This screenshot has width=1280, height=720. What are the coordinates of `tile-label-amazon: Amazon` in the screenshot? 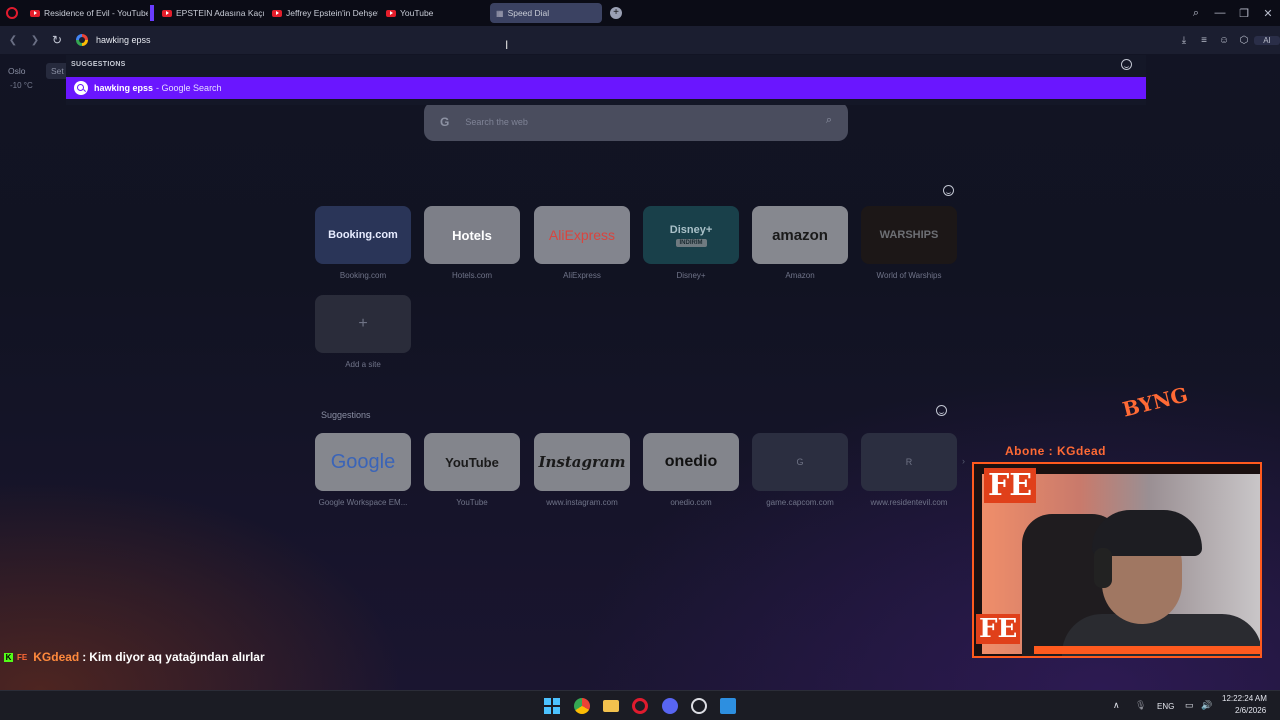 It's located at (800, 275).